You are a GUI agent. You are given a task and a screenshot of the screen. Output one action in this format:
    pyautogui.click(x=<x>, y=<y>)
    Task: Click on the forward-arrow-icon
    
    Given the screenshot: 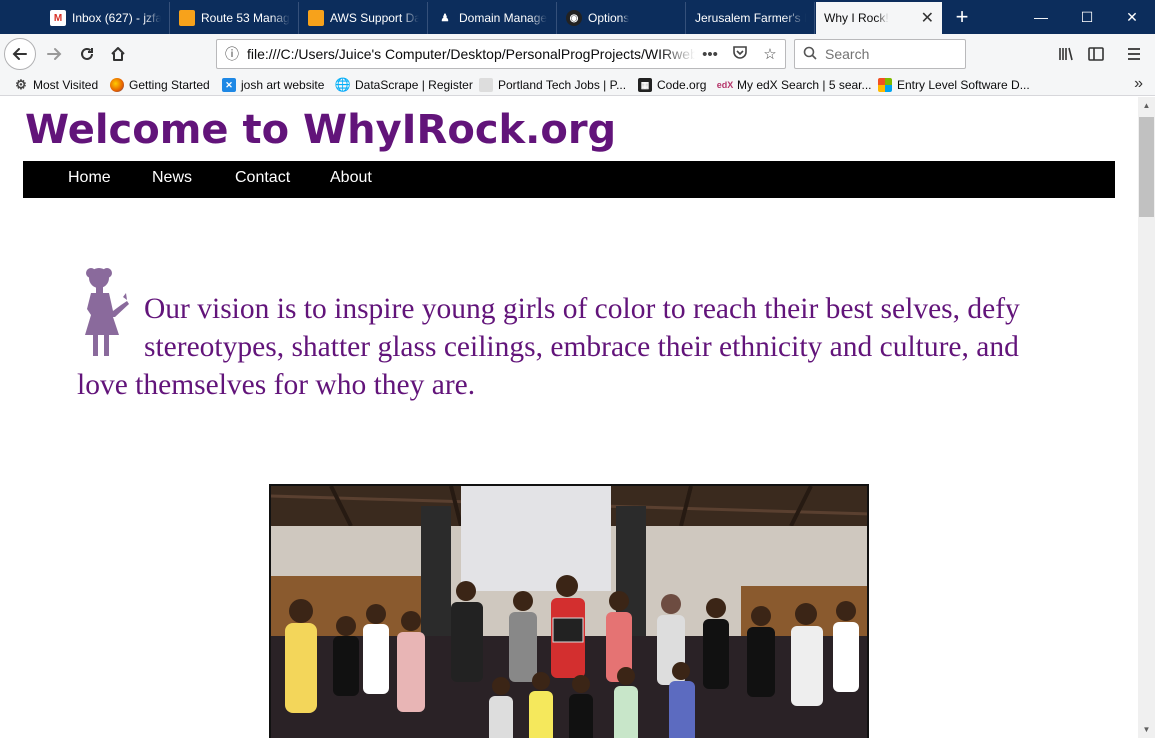 What is the action you would take?
    pyautogui.click(x=54, y=54)
    